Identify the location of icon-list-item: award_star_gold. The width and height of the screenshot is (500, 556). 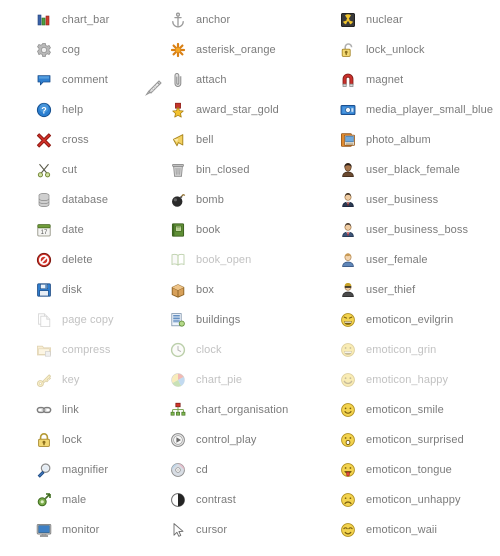
(250, 110).